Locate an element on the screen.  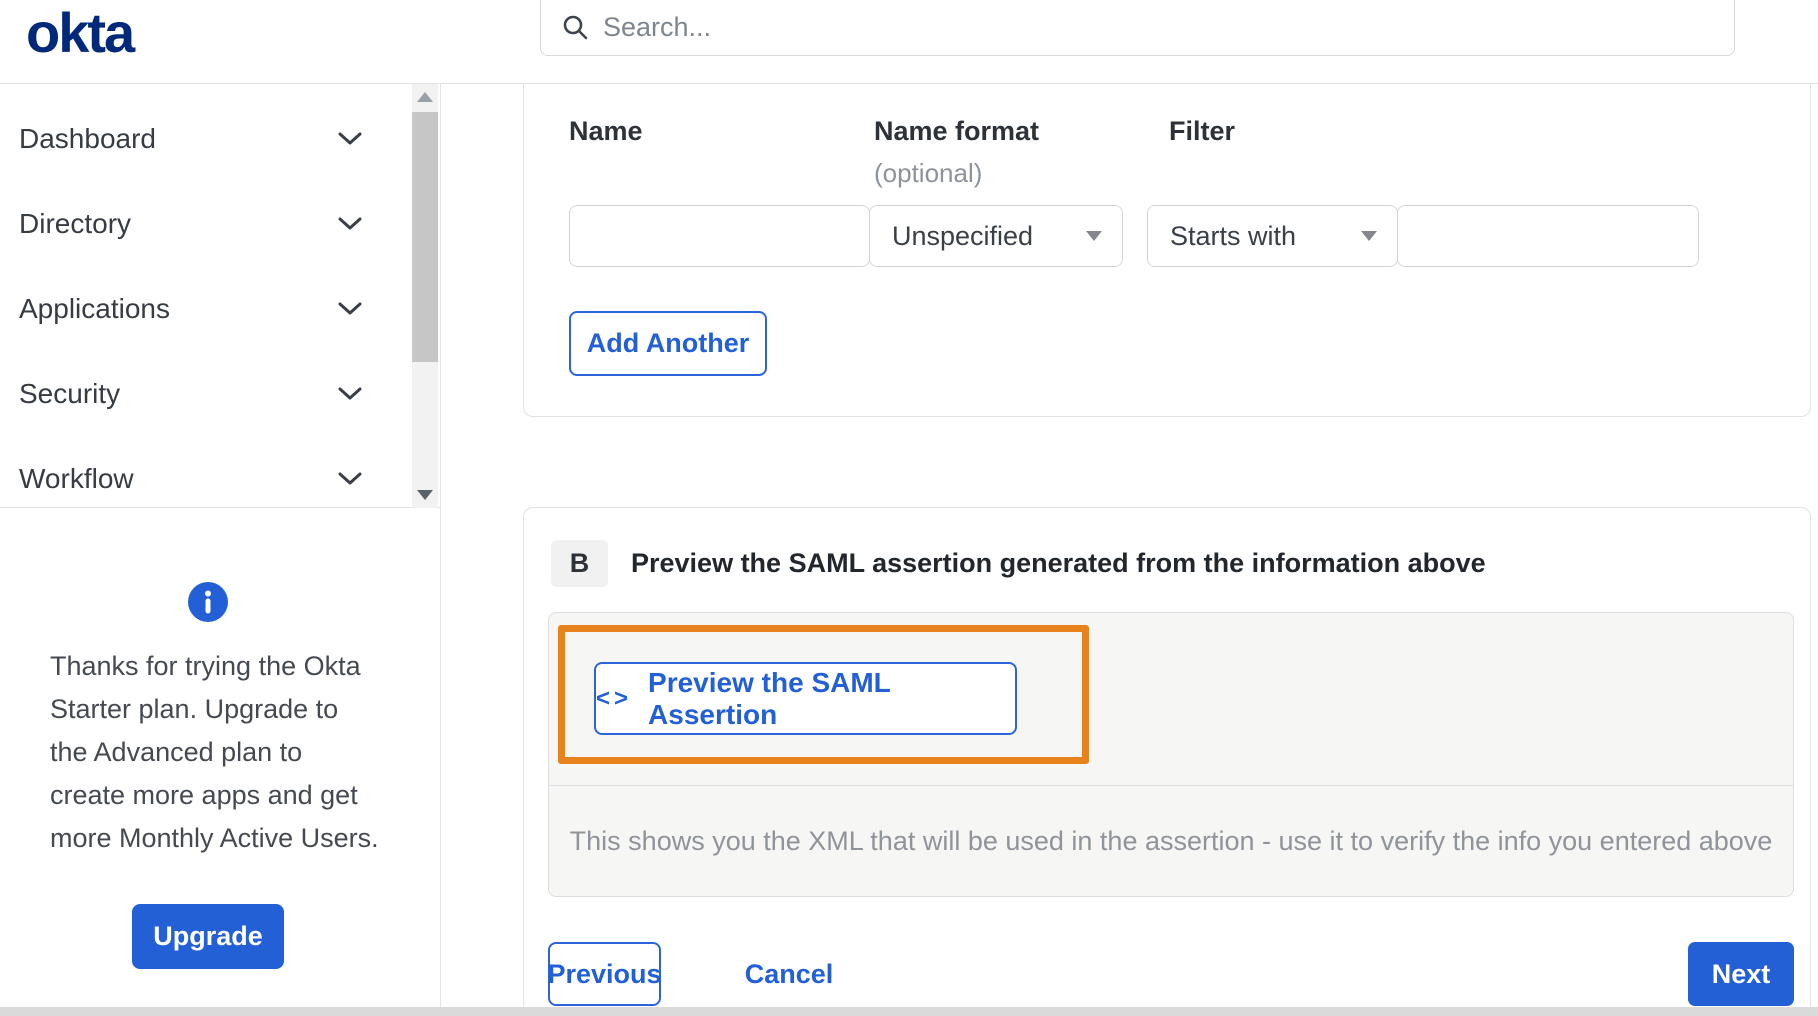
sidebar-item-directory: Directory is located at coordinates (220, 223).